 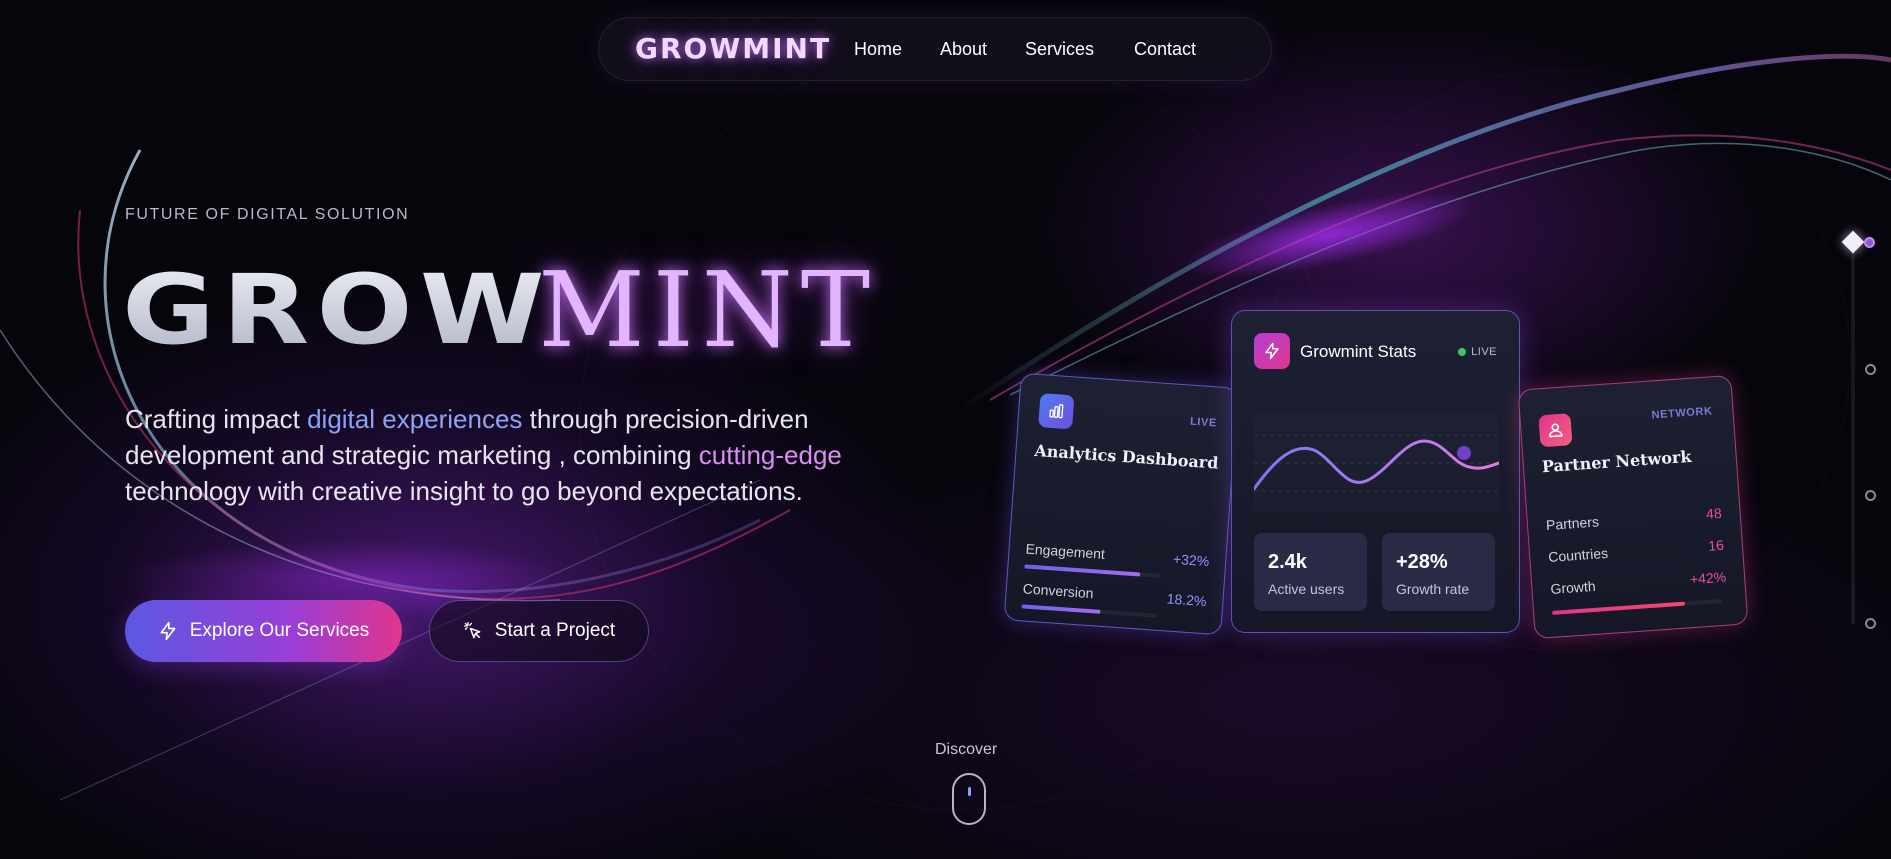 What do you see at coordinates (1310, 572) in the screenshot?
I see `active-users-stat: 2.4k Active users` at bounding box center [1310, 572].